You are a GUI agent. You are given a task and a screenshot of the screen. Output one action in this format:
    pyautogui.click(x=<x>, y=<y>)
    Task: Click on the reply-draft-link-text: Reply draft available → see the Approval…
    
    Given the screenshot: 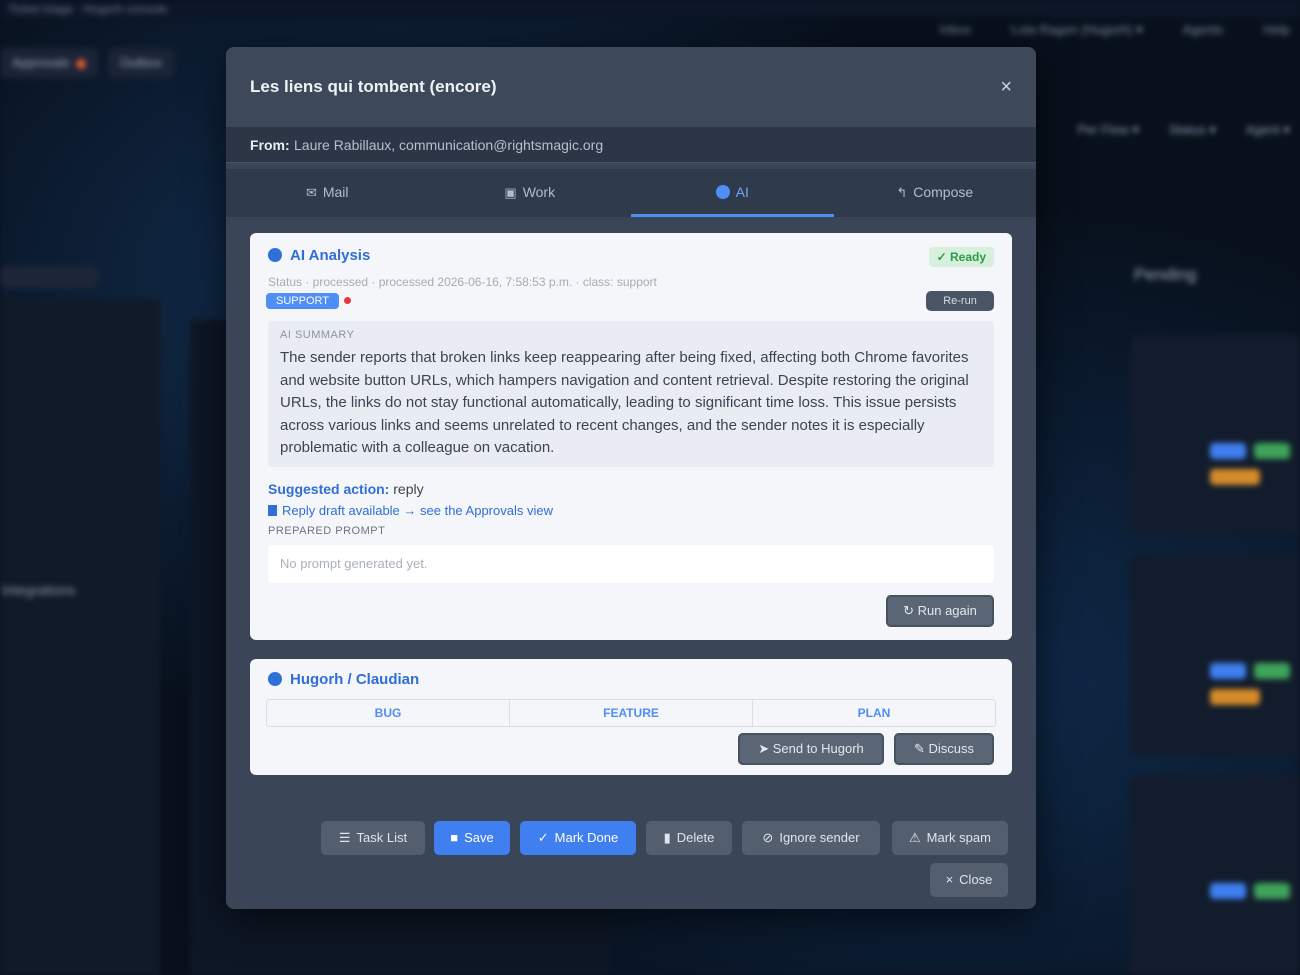 What is the action you would take?
    pyautogui.click(x=417, y=510)
    